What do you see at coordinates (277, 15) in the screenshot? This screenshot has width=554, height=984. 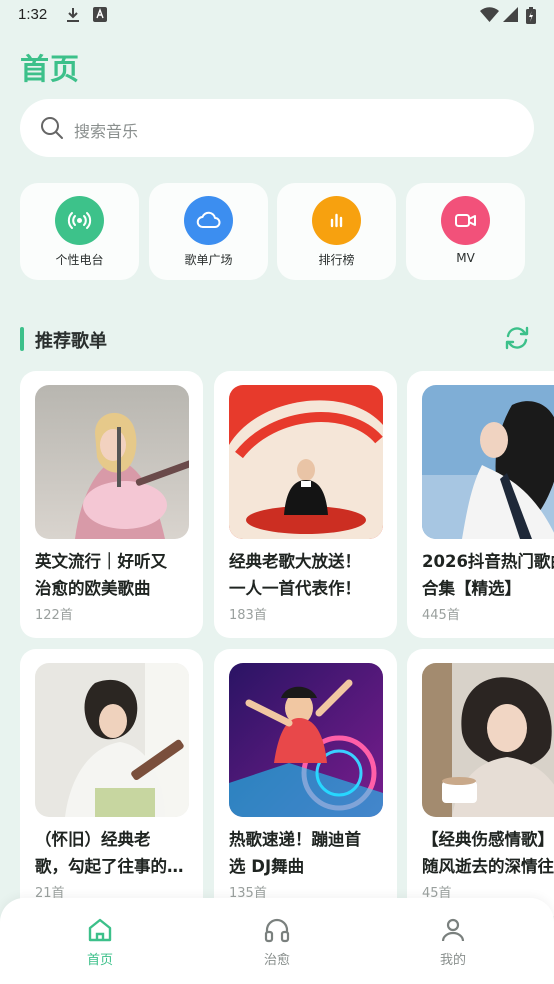 I see `status-bar: 1:32` at bounding box center [277, 15].